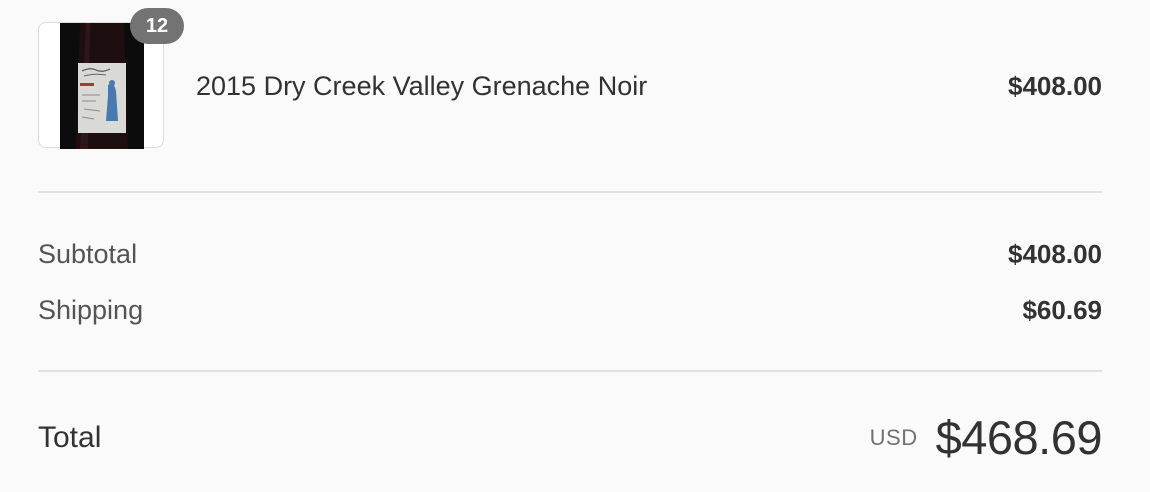  Describe the element at coordinates (88, 254) in the screenshot. I see `subtotal-label: Subtotal` at that location.